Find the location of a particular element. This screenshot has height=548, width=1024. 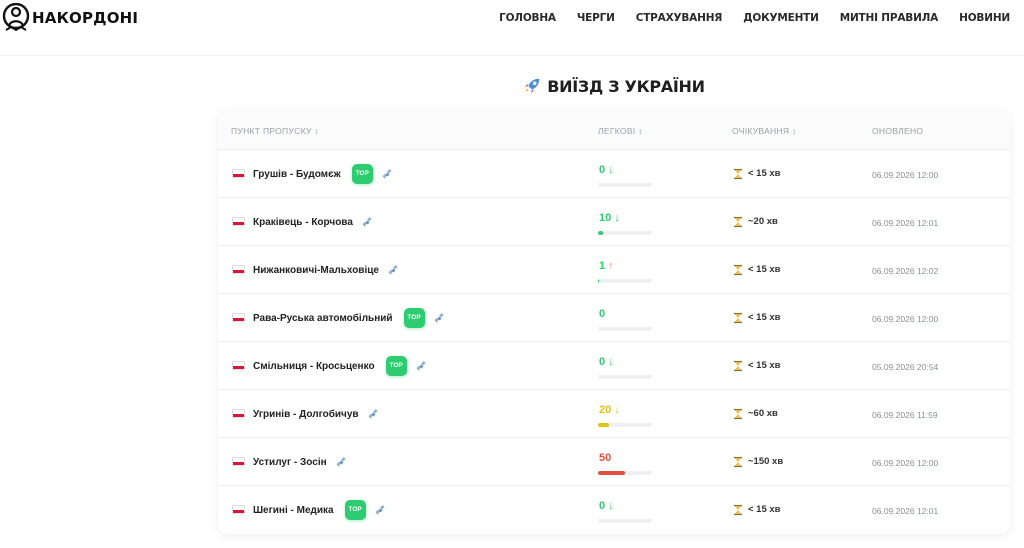

checkpoint-cell: Рава-Руська автомобільний TOP is located at coordinates (349, 318).